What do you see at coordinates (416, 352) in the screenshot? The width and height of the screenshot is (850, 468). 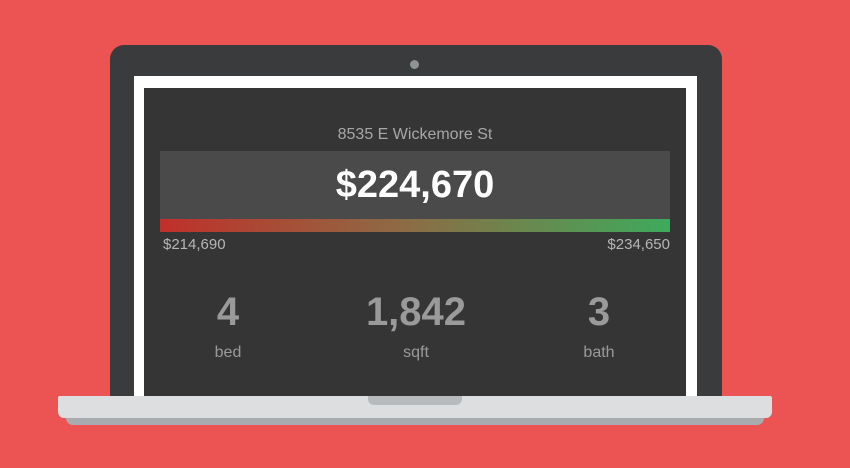 I see `sqft-label: sqft` at bounding box center [416, 352].